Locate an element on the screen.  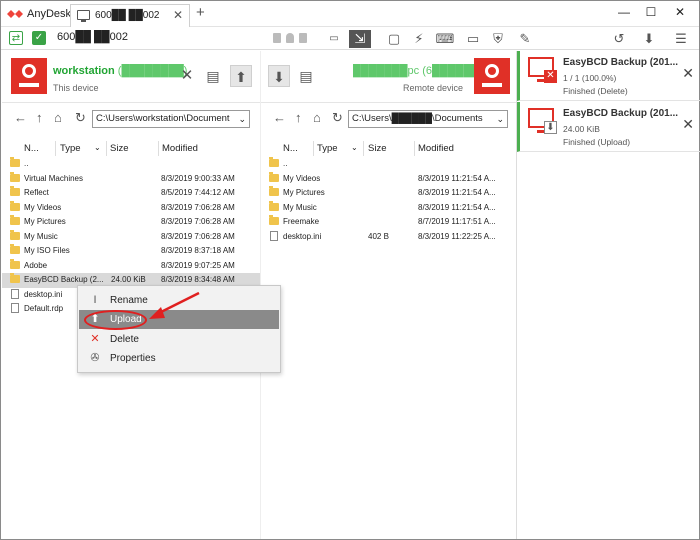
menu-item-label: Rename is located at coordinates (129, 300).